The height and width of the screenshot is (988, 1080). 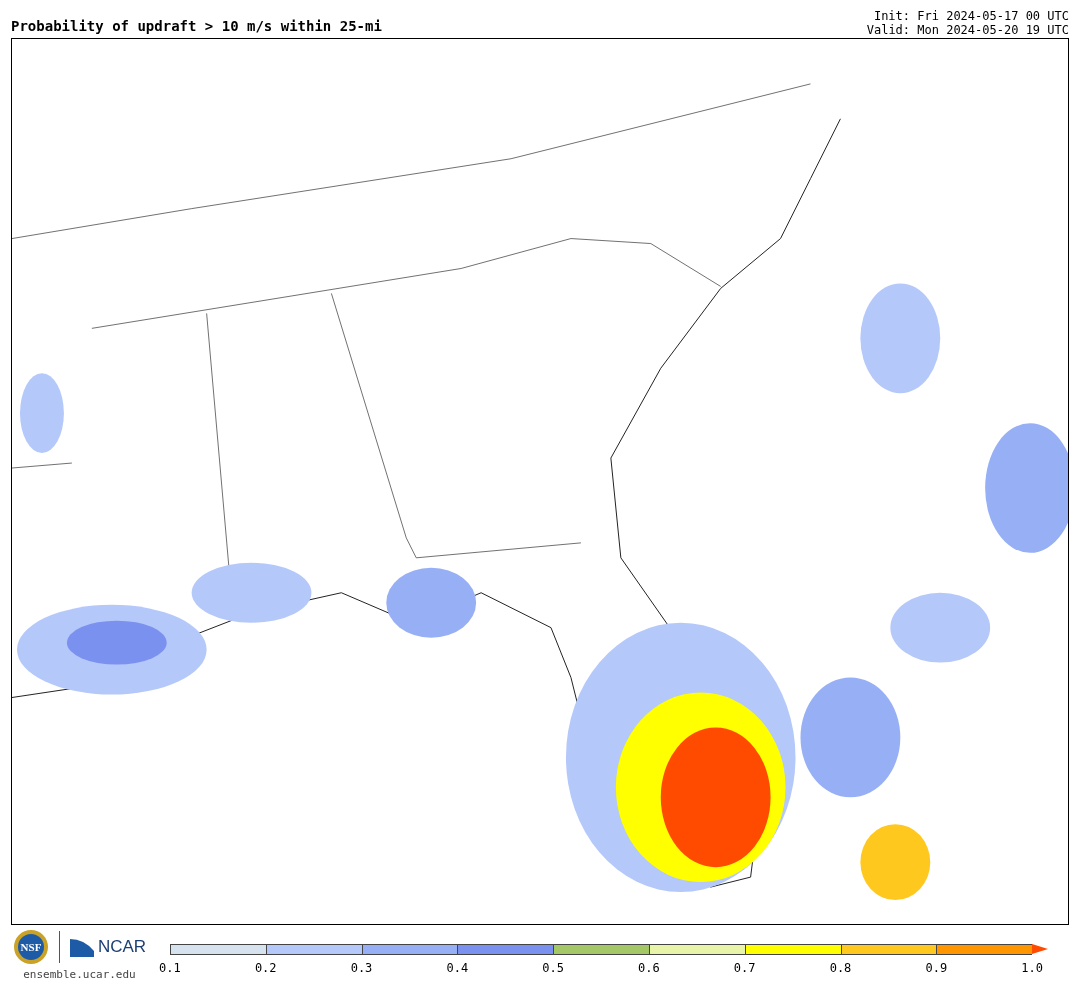 What do you see at coordinates (81, 947) in the screenshot?
I see `ncar-swoosh-icon` at bounding box center [81, 947].